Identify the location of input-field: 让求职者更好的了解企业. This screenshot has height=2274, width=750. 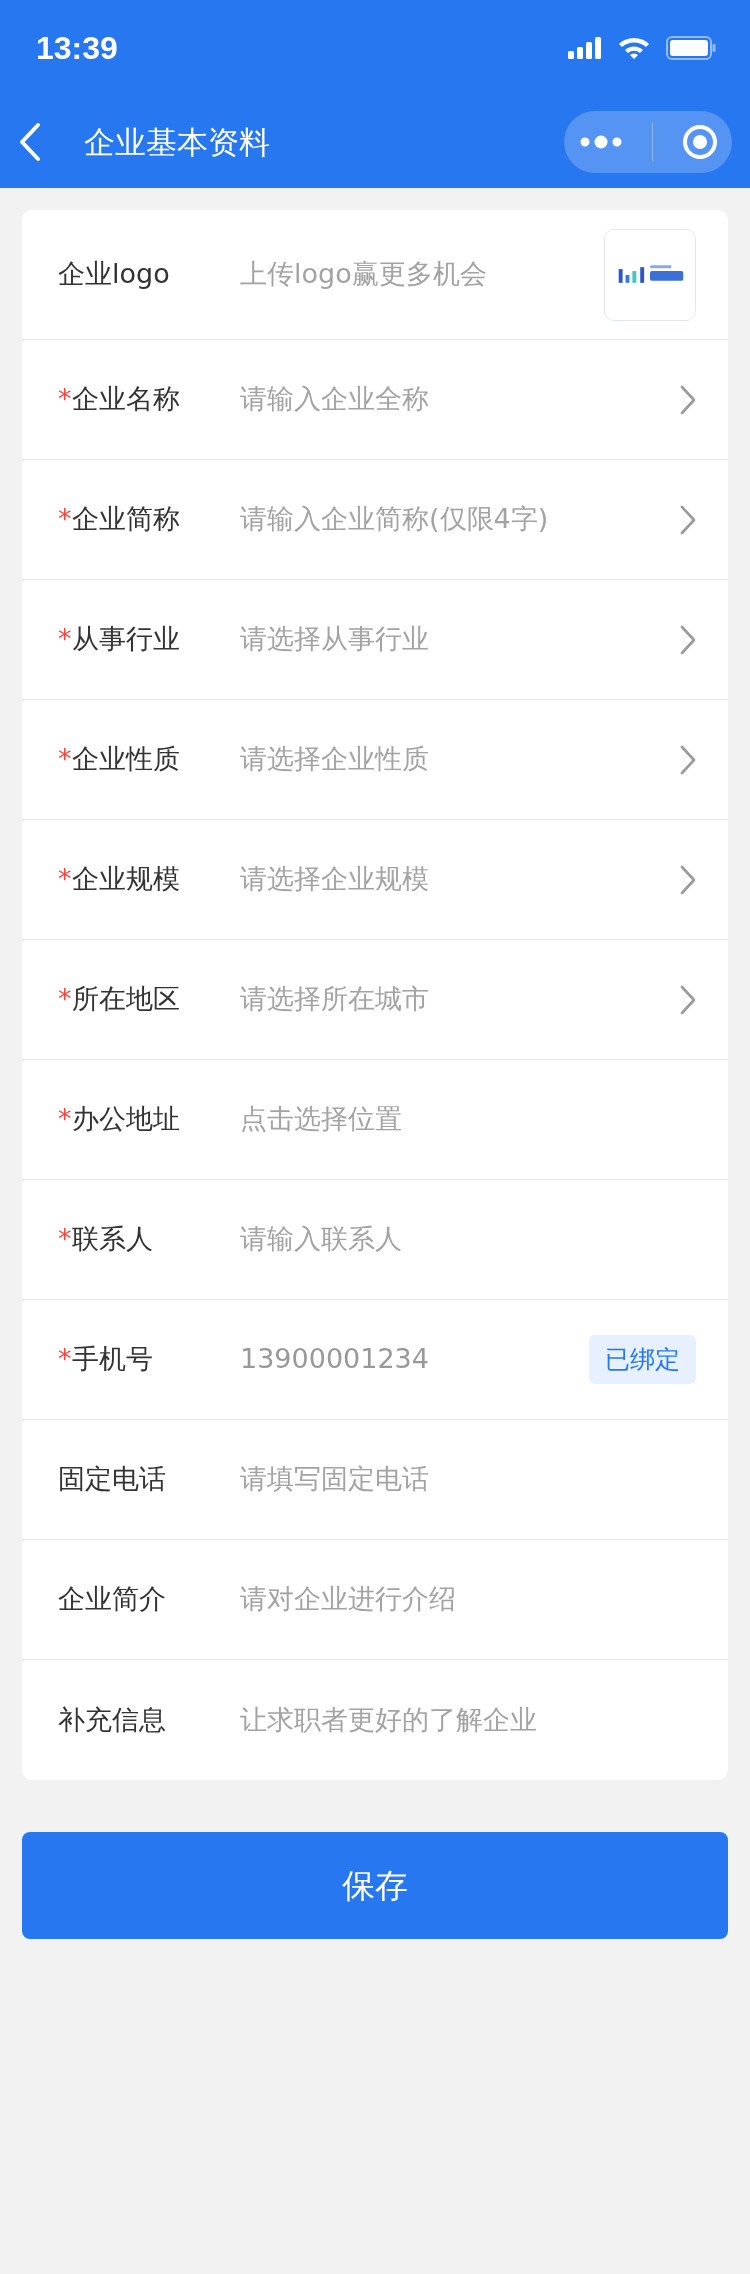
(468, 1720).